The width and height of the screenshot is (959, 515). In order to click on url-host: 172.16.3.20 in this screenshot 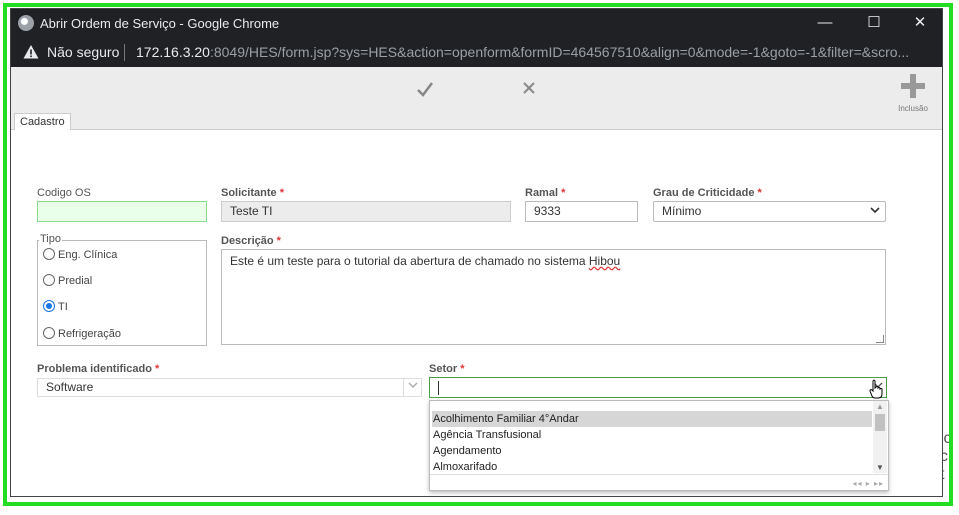, I will do `click(173, 52)`.